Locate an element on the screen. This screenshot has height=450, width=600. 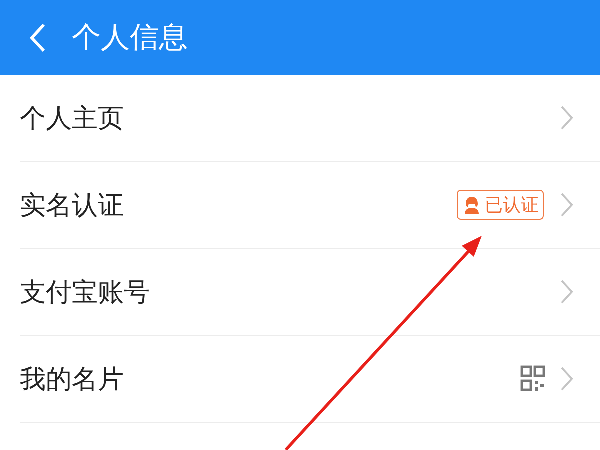
qr-code-icon is located at coordinates (533, 379).